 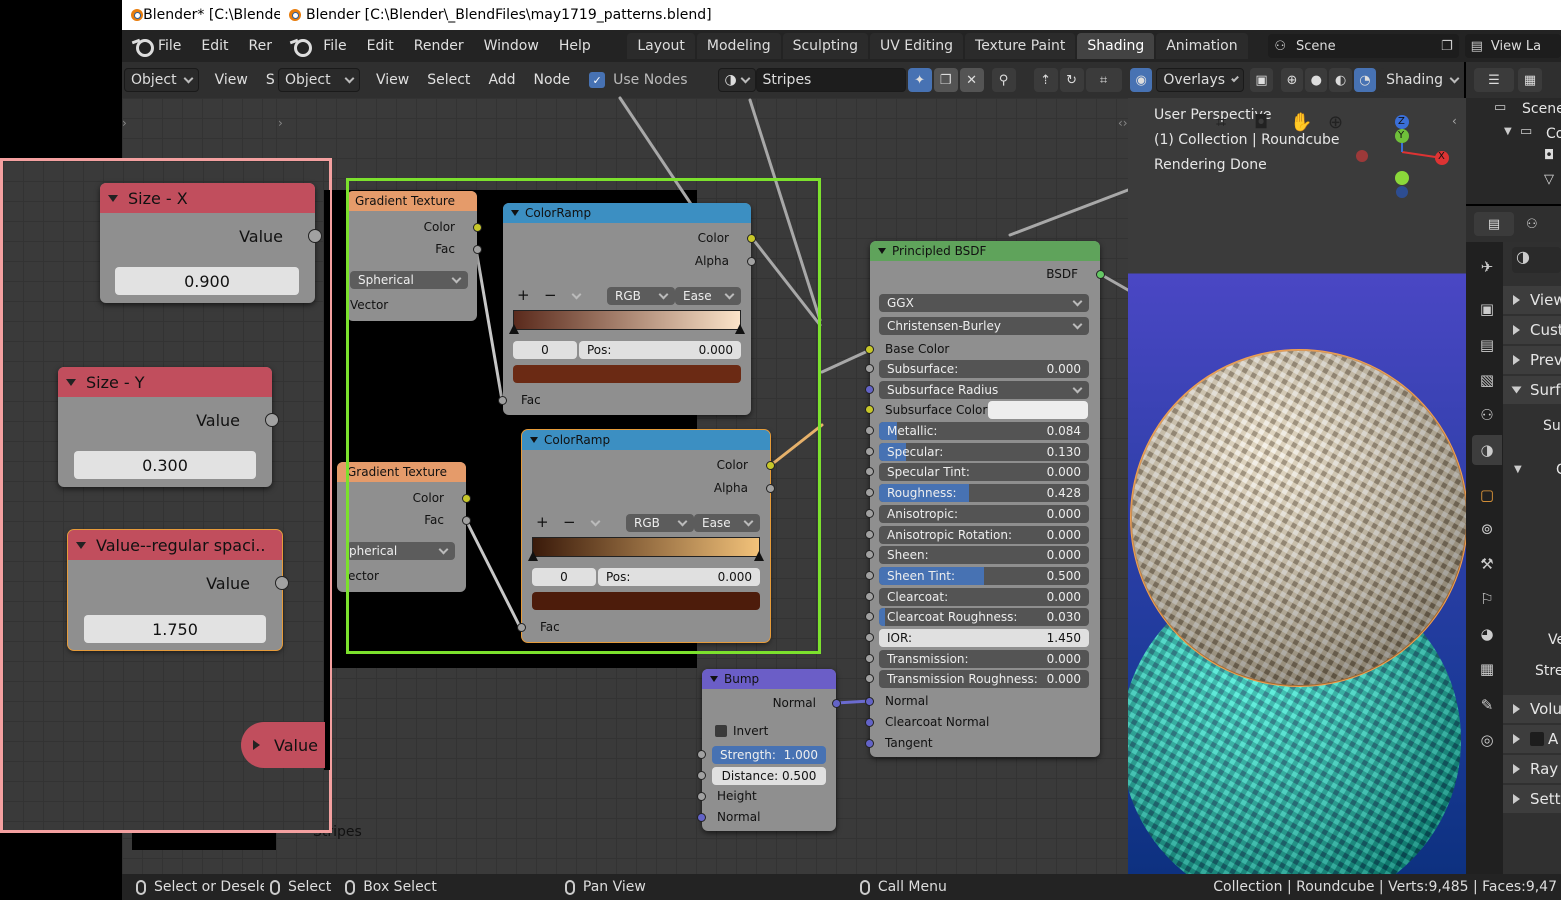 What do you see at coordinates (1221, 122) in the screenshot?
I see `grid-toggle-icon: ⌗` at bounding box center [1221, 122].